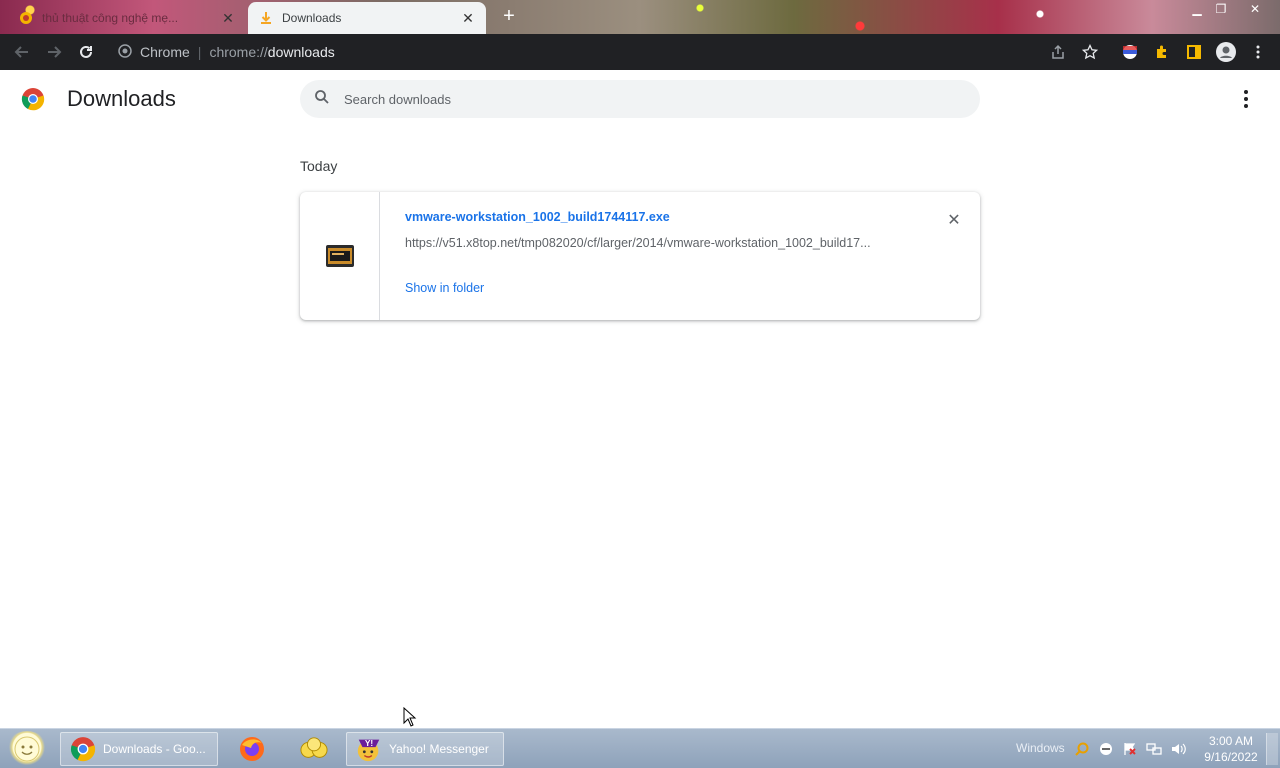 This screenshot has height=768, width=1280. What do you see at coordinates (54, 52) in the screenshot?
I see `forward-button` at bounding box center [54, 52].